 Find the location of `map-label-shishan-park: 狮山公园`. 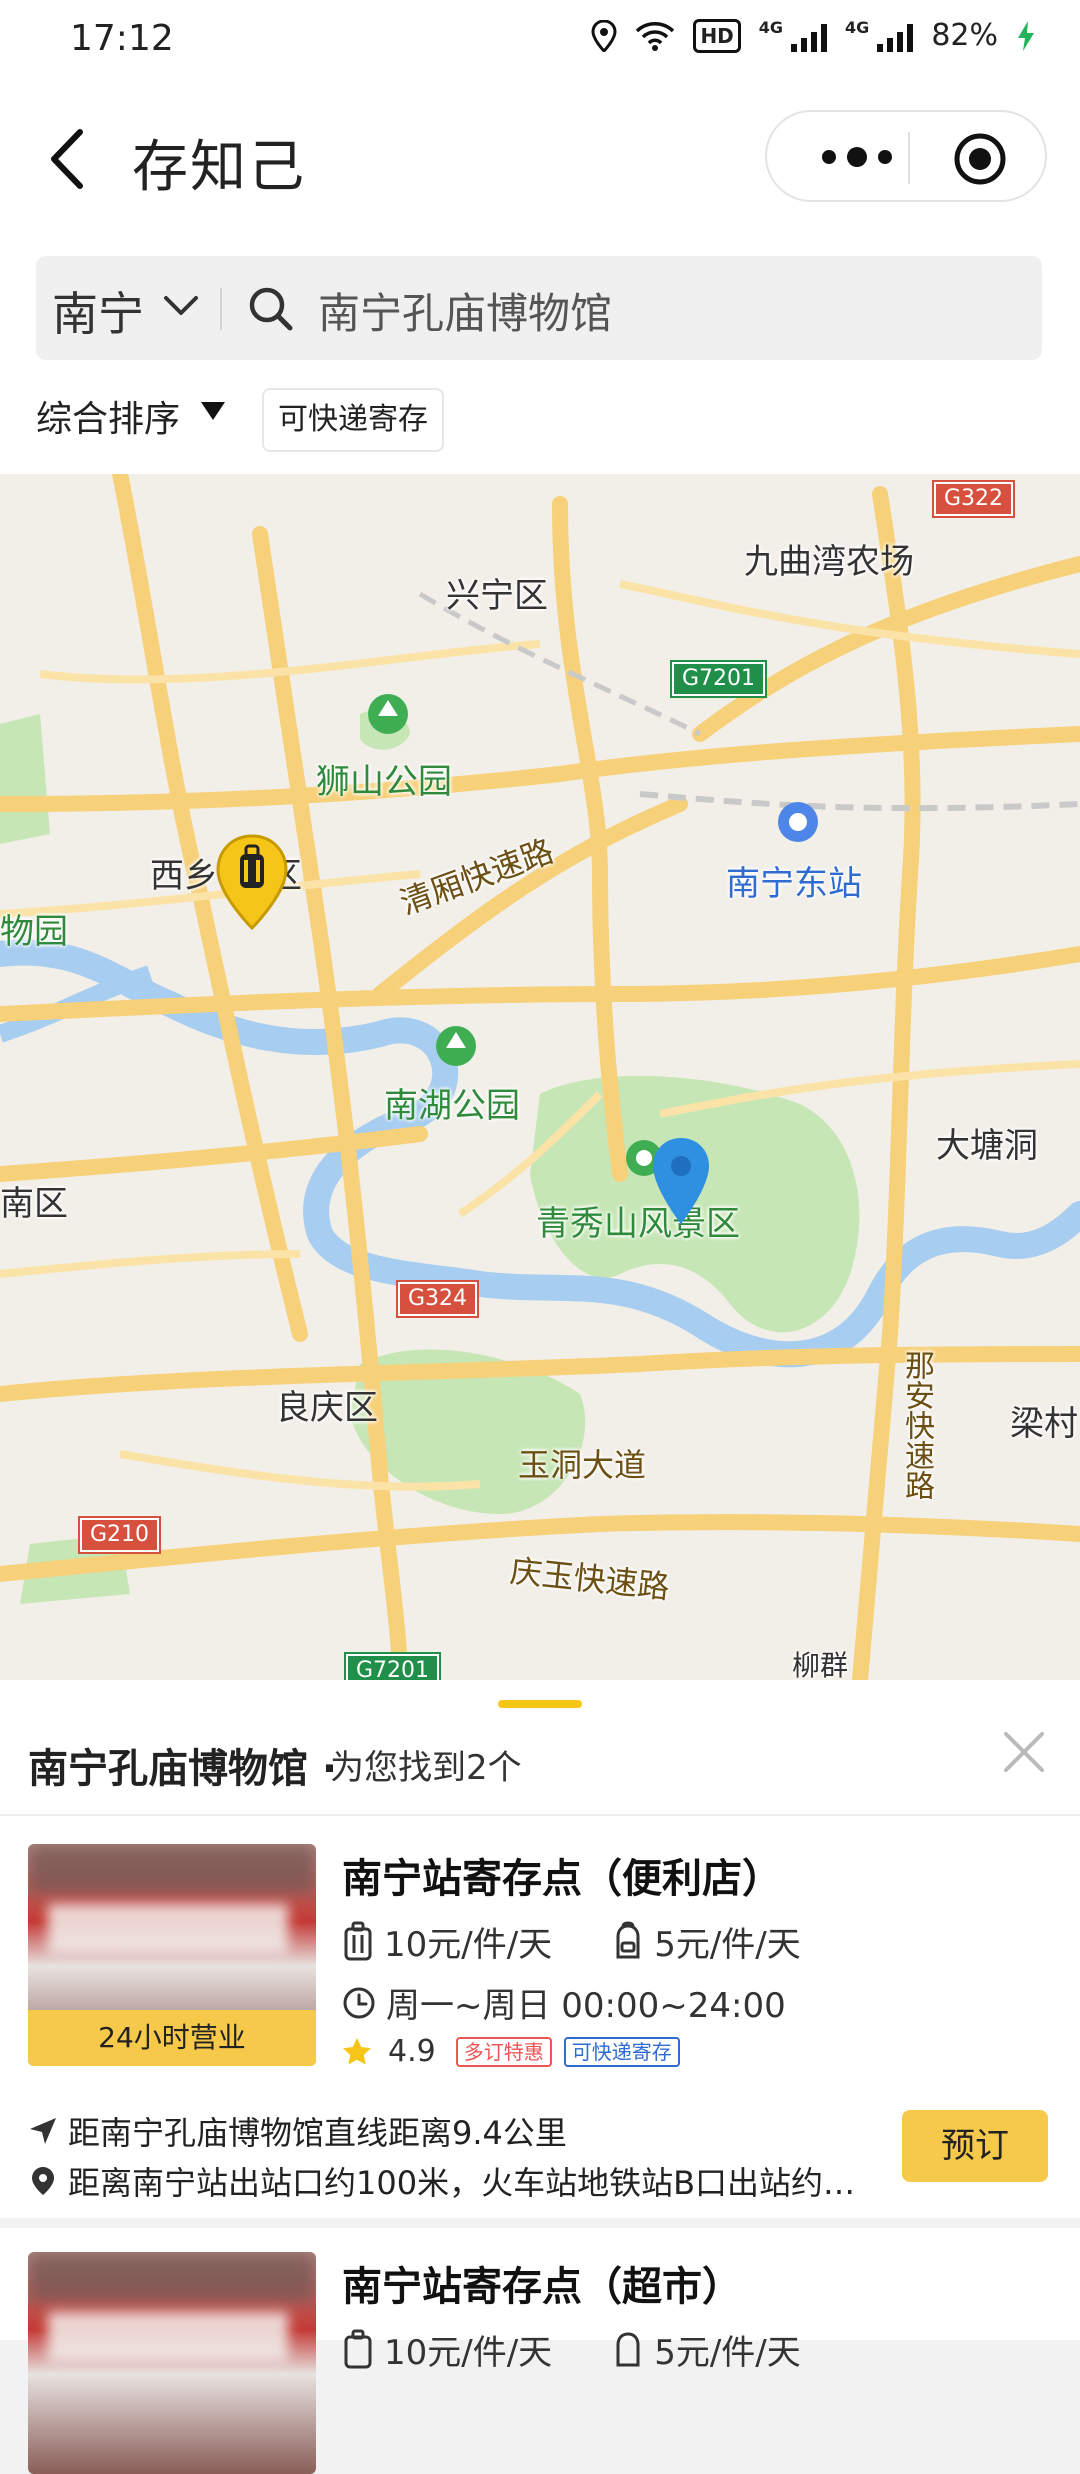

map-label-shishan-park: 狮山公园 is located at coordinates (384, 782).